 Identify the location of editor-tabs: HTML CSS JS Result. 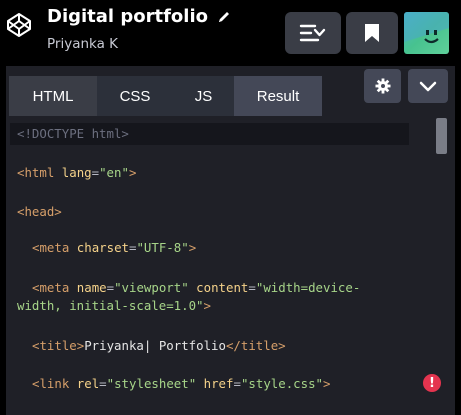
(165, 96).